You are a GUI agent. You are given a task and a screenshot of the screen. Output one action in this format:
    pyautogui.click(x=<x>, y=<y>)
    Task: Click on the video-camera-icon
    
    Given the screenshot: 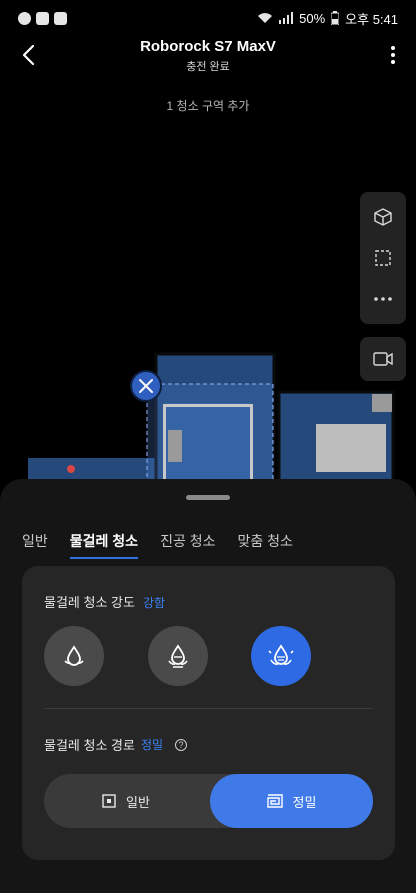 What is the action you would take?
    pyautogui.click(x=383, y=359)
    